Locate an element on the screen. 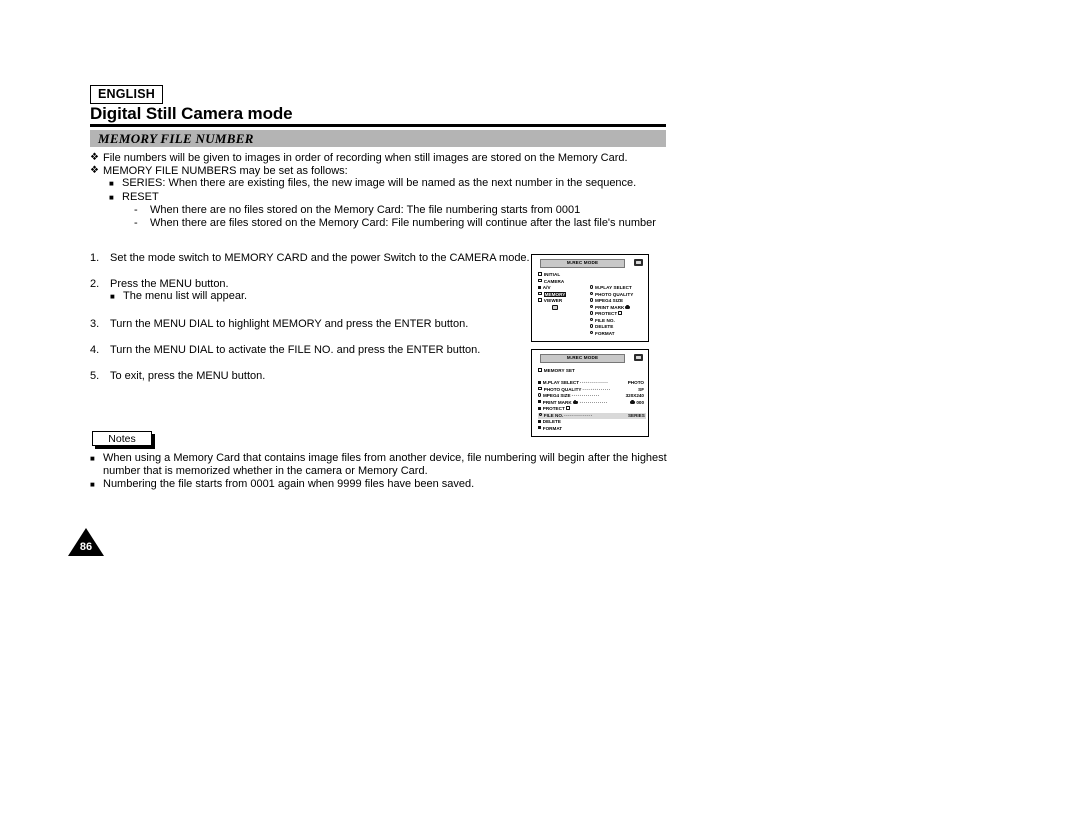 The image size is (1080, 834). submenu-item-format: FORMAT is located at coordinates (602, 334).